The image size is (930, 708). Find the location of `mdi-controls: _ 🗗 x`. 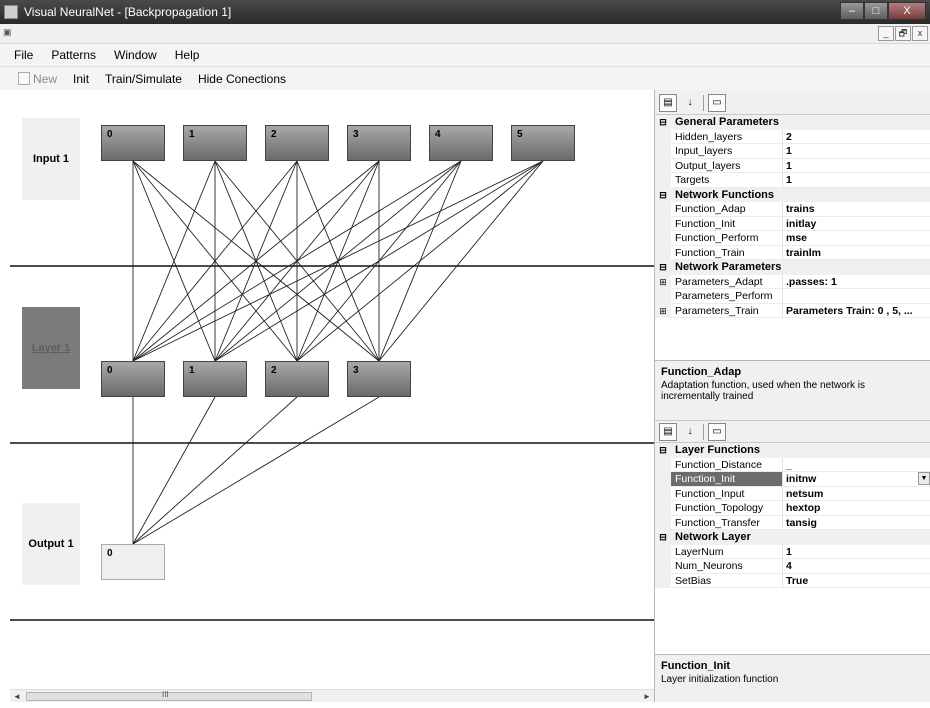

mdi-controls: _ 🗗 x is located at coordinates (903, 33).